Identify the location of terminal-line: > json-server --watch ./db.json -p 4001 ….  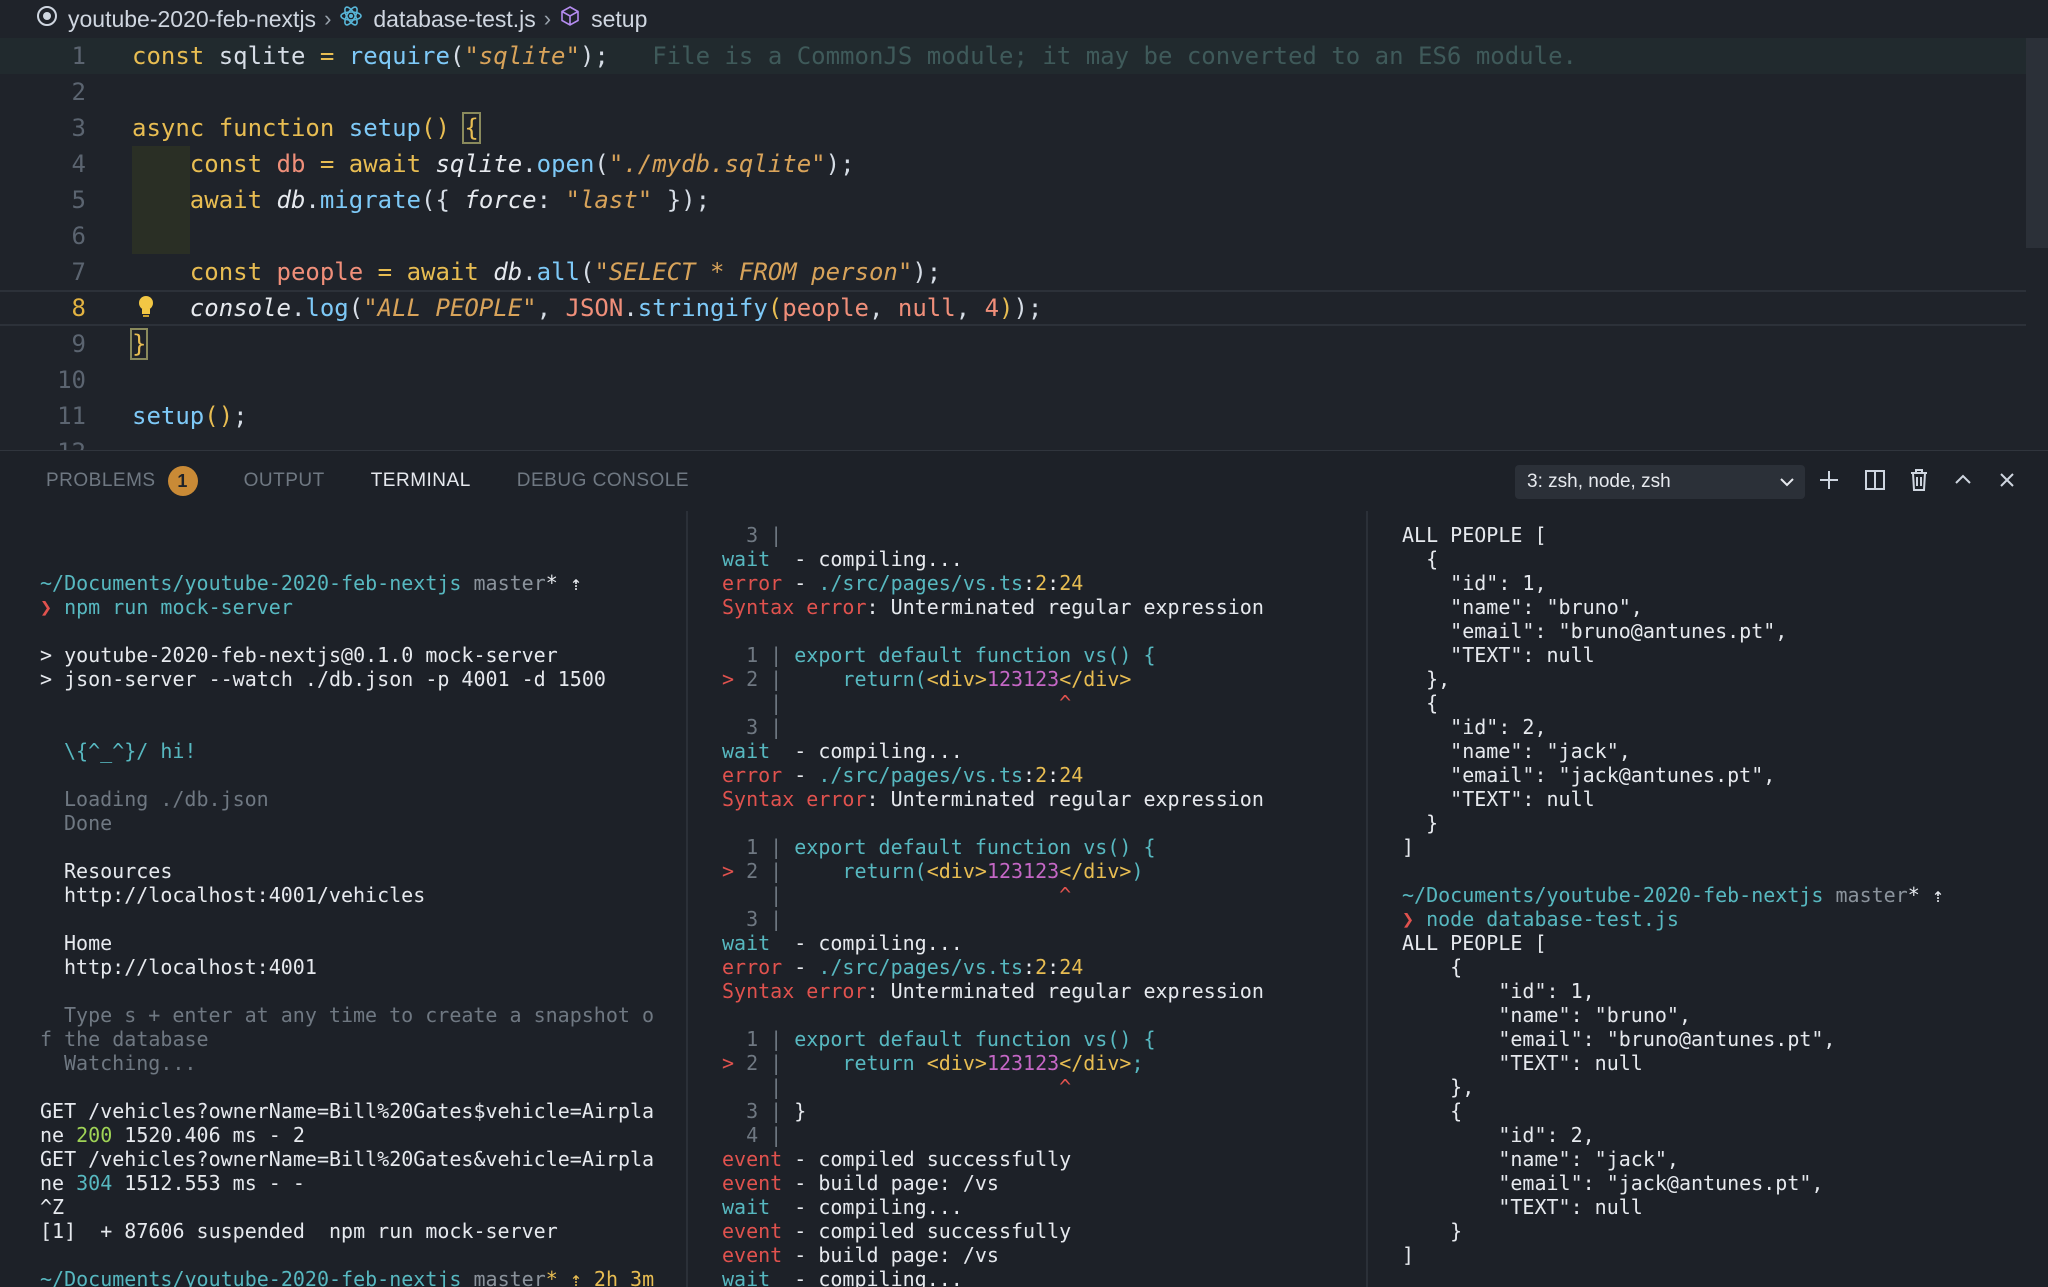
(323, 679).